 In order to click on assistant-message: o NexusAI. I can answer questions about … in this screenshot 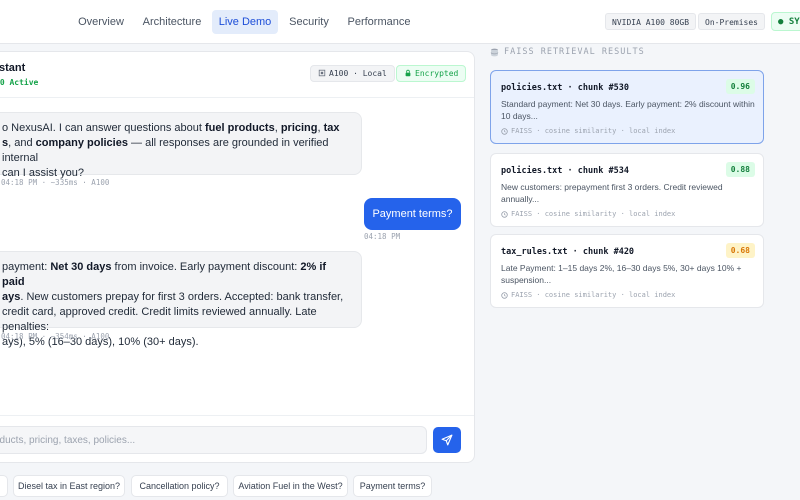, I will do `click(181, 145)`.